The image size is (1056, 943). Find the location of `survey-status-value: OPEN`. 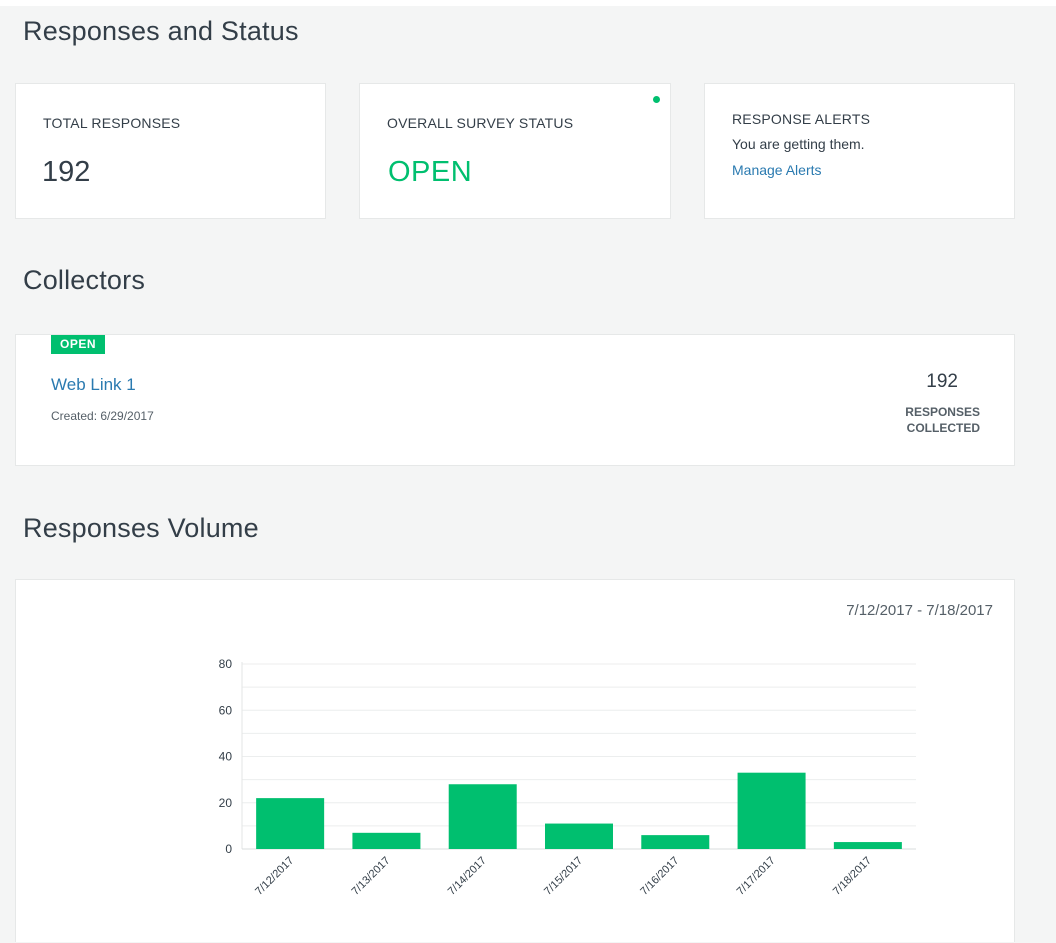

survey-status-value: OPEN is located at coordinates (430, 172).